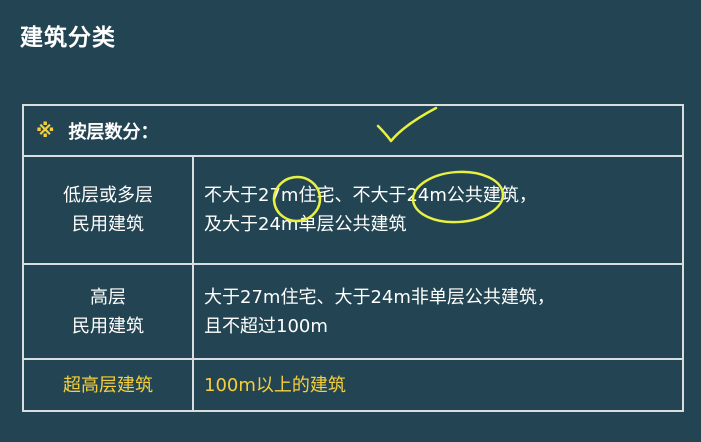 The width and height of the screenshot is (701, 442). Describe the element at coordinates (275, 385) in the screenshot. I see `description-line: 100m以上的建筑` at that location.